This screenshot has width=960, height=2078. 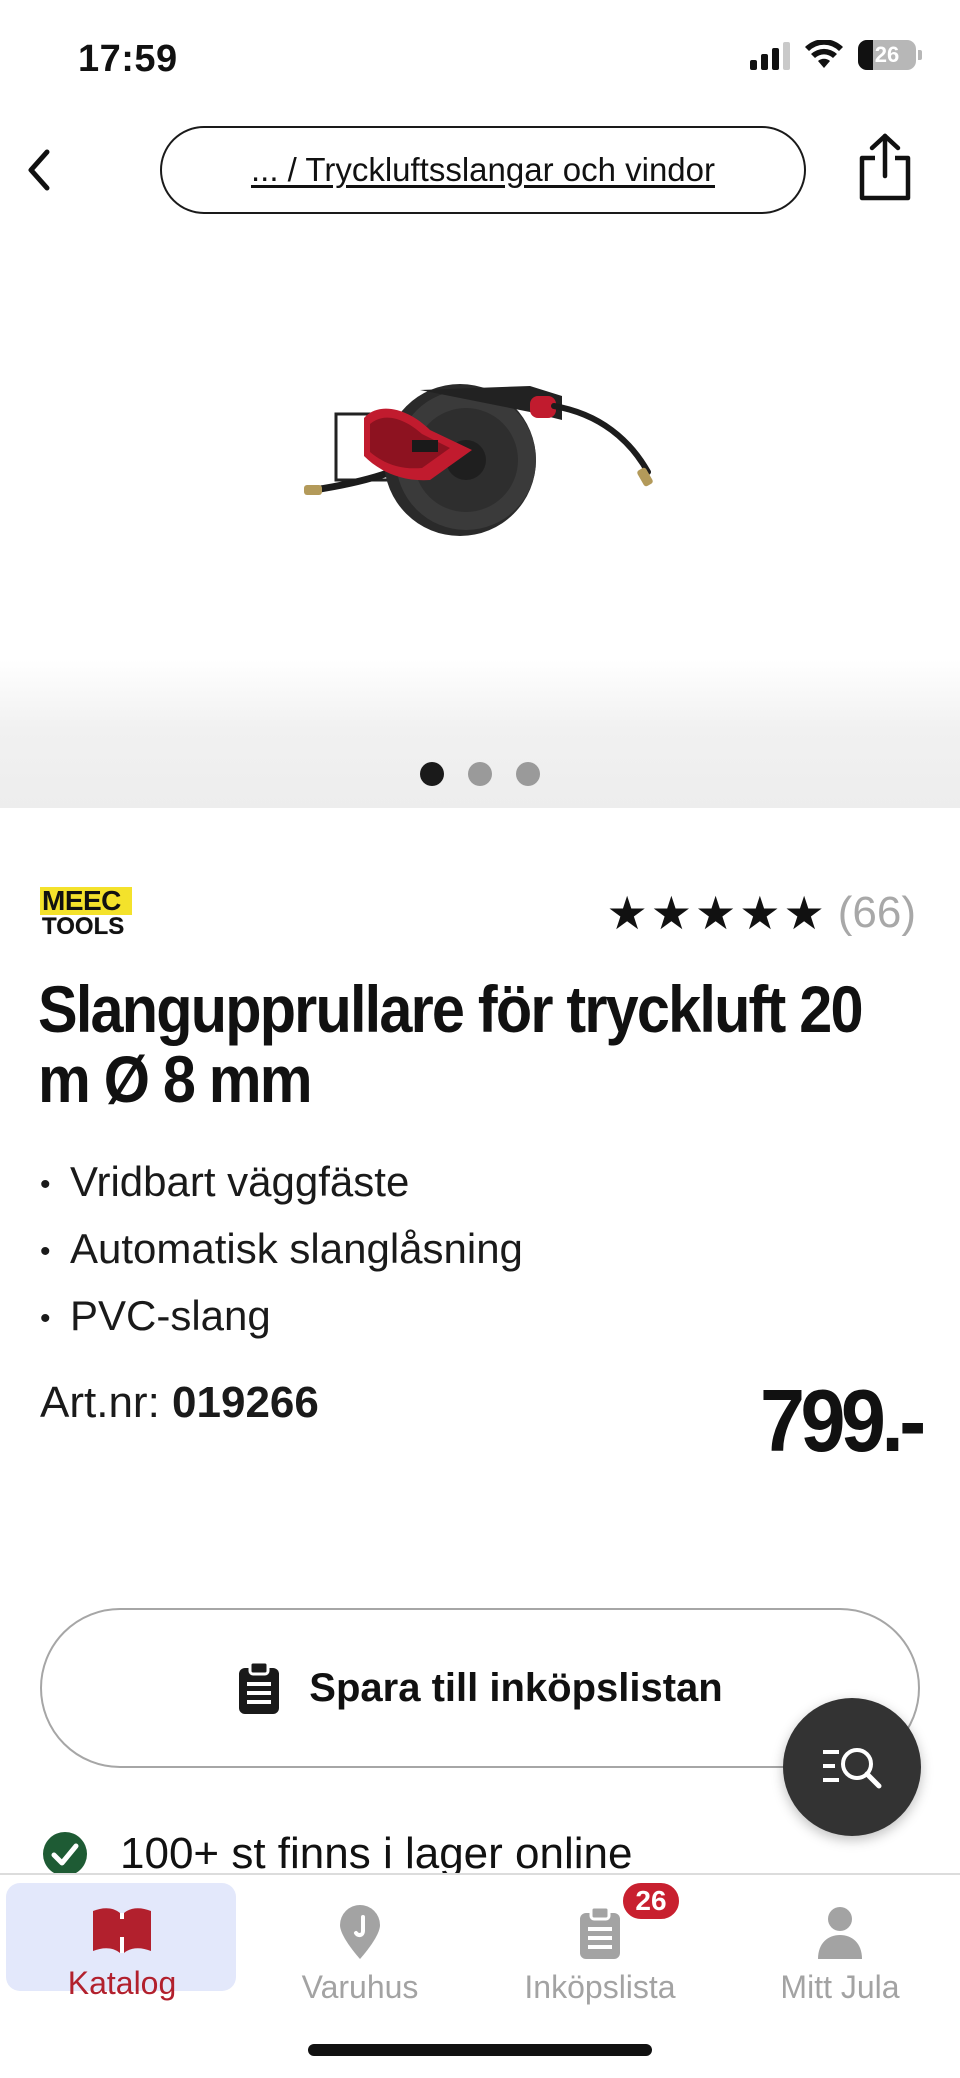 I want to click on feature-text: Automatisk slanglåsning, so click(x=296, y=1248).